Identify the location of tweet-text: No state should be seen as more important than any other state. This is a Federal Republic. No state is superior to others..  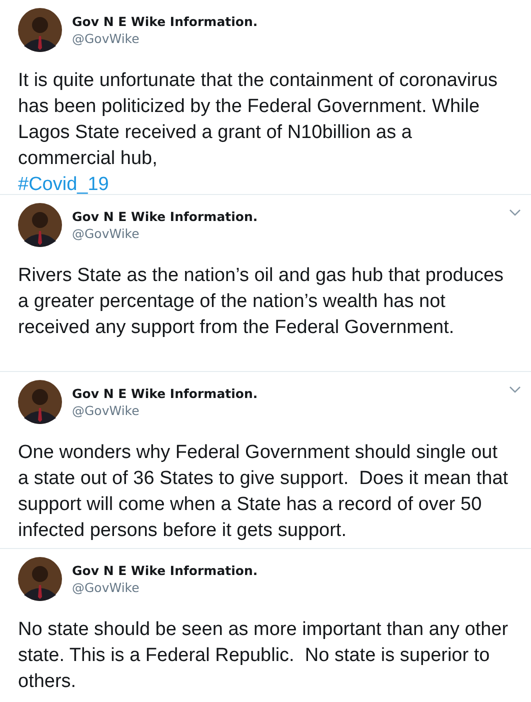
(264, 656).